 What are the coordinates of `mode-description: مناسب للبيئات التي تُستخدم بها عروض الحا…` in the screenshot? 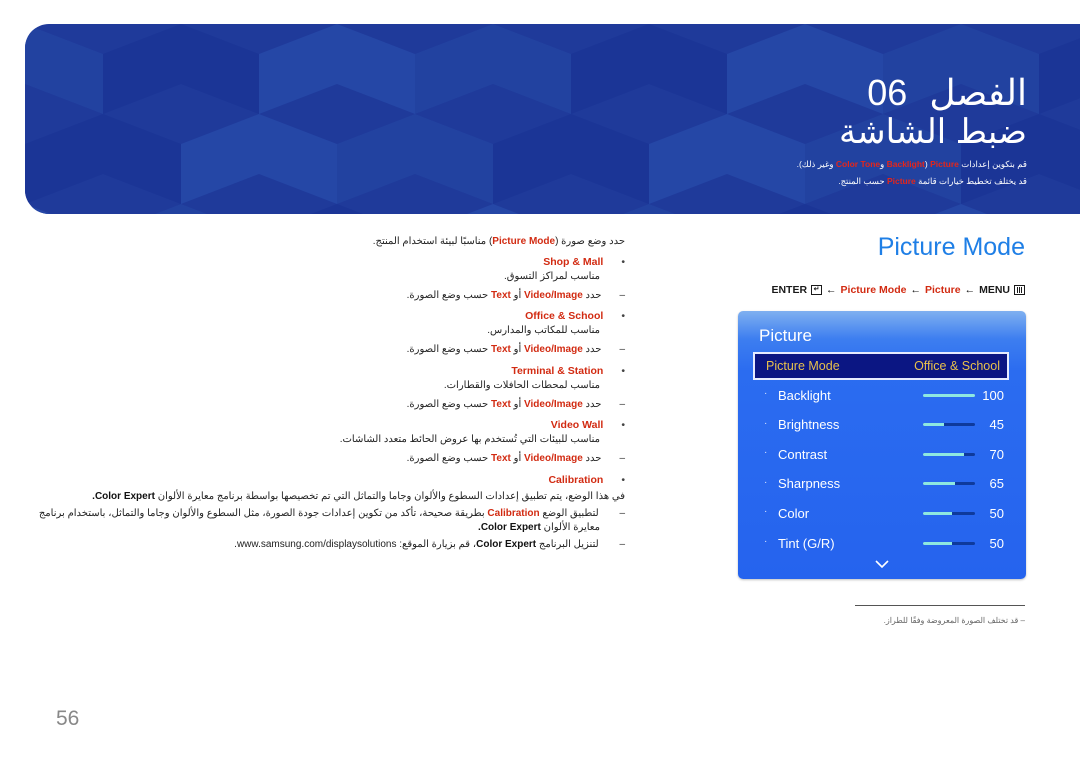 It's located at (469, 439).